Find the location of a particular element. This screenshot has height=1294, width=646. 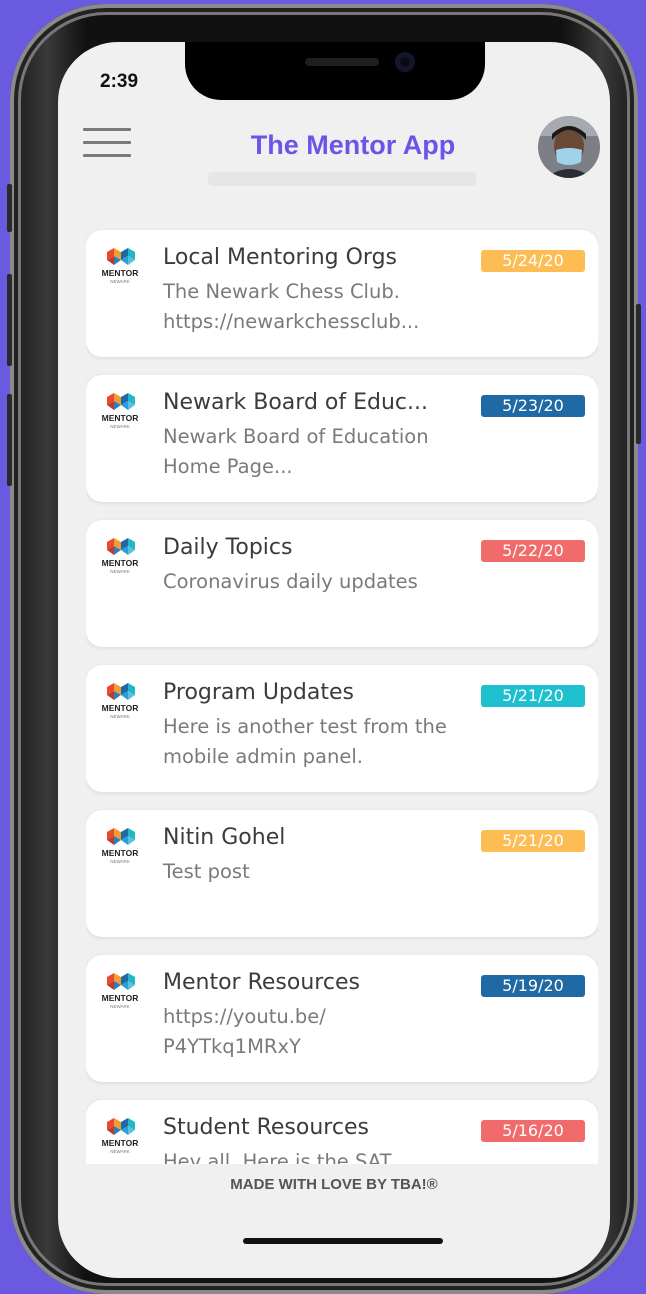

post-title: Mentor Resources is located at coordinates (261, 982).